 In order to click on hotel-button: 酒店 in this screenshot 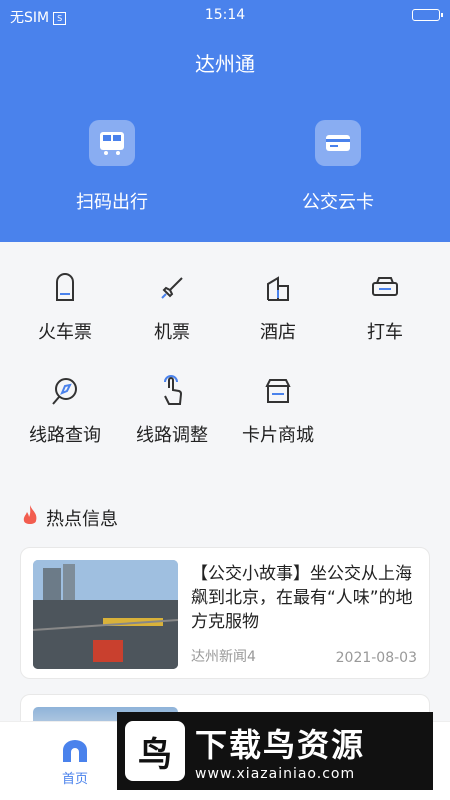, I will do `click(278, 307)`.